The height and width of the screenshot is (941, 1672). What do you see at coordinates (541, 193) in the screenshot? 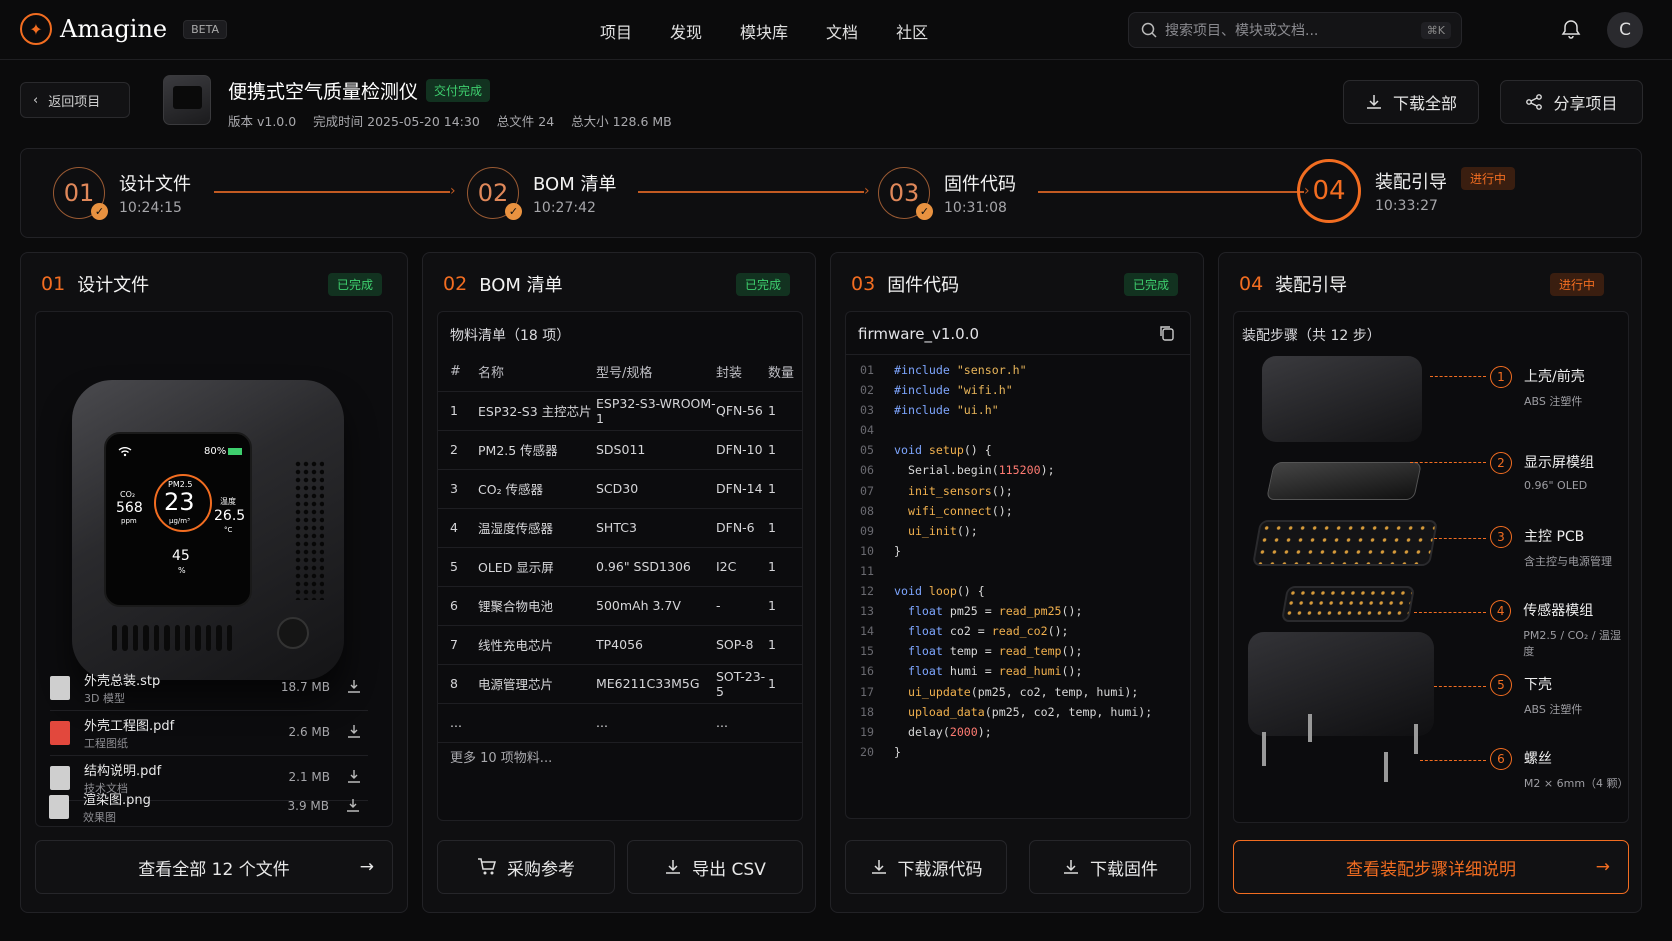
I see `step-bom: 02 ✓ BOM 清单 10:27:42` at bounding box center [541, 193].